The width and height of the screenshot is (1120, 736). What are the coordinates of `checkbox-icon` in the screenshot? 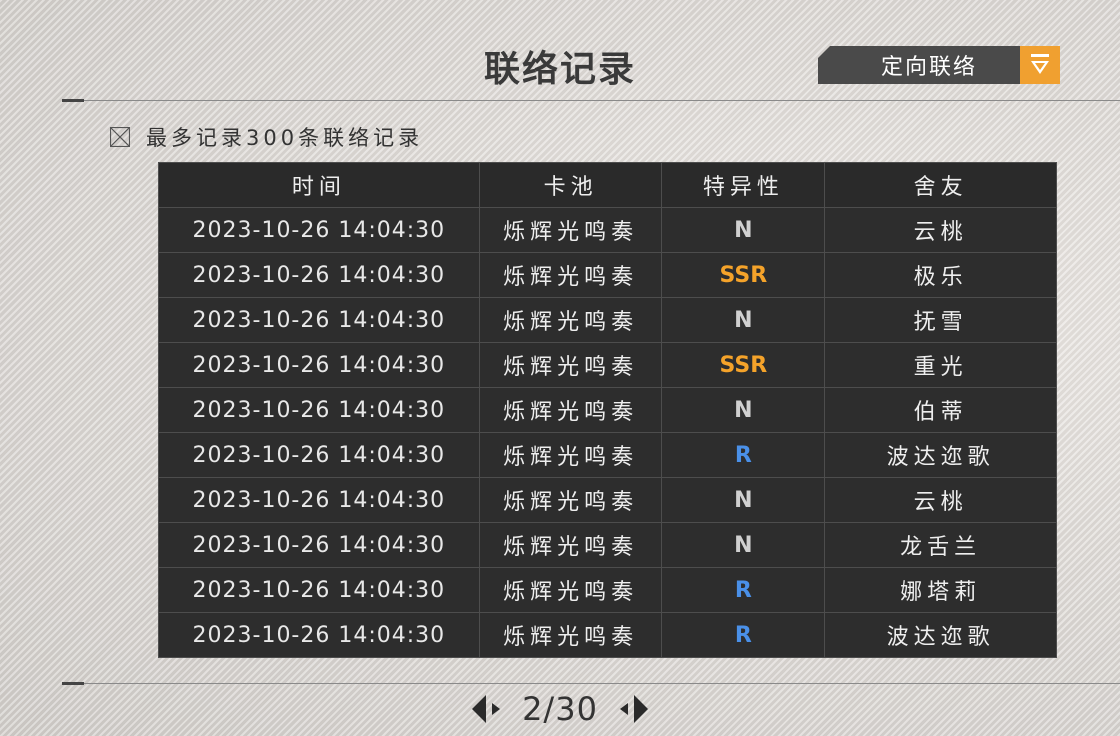 It's located at (120, 137).